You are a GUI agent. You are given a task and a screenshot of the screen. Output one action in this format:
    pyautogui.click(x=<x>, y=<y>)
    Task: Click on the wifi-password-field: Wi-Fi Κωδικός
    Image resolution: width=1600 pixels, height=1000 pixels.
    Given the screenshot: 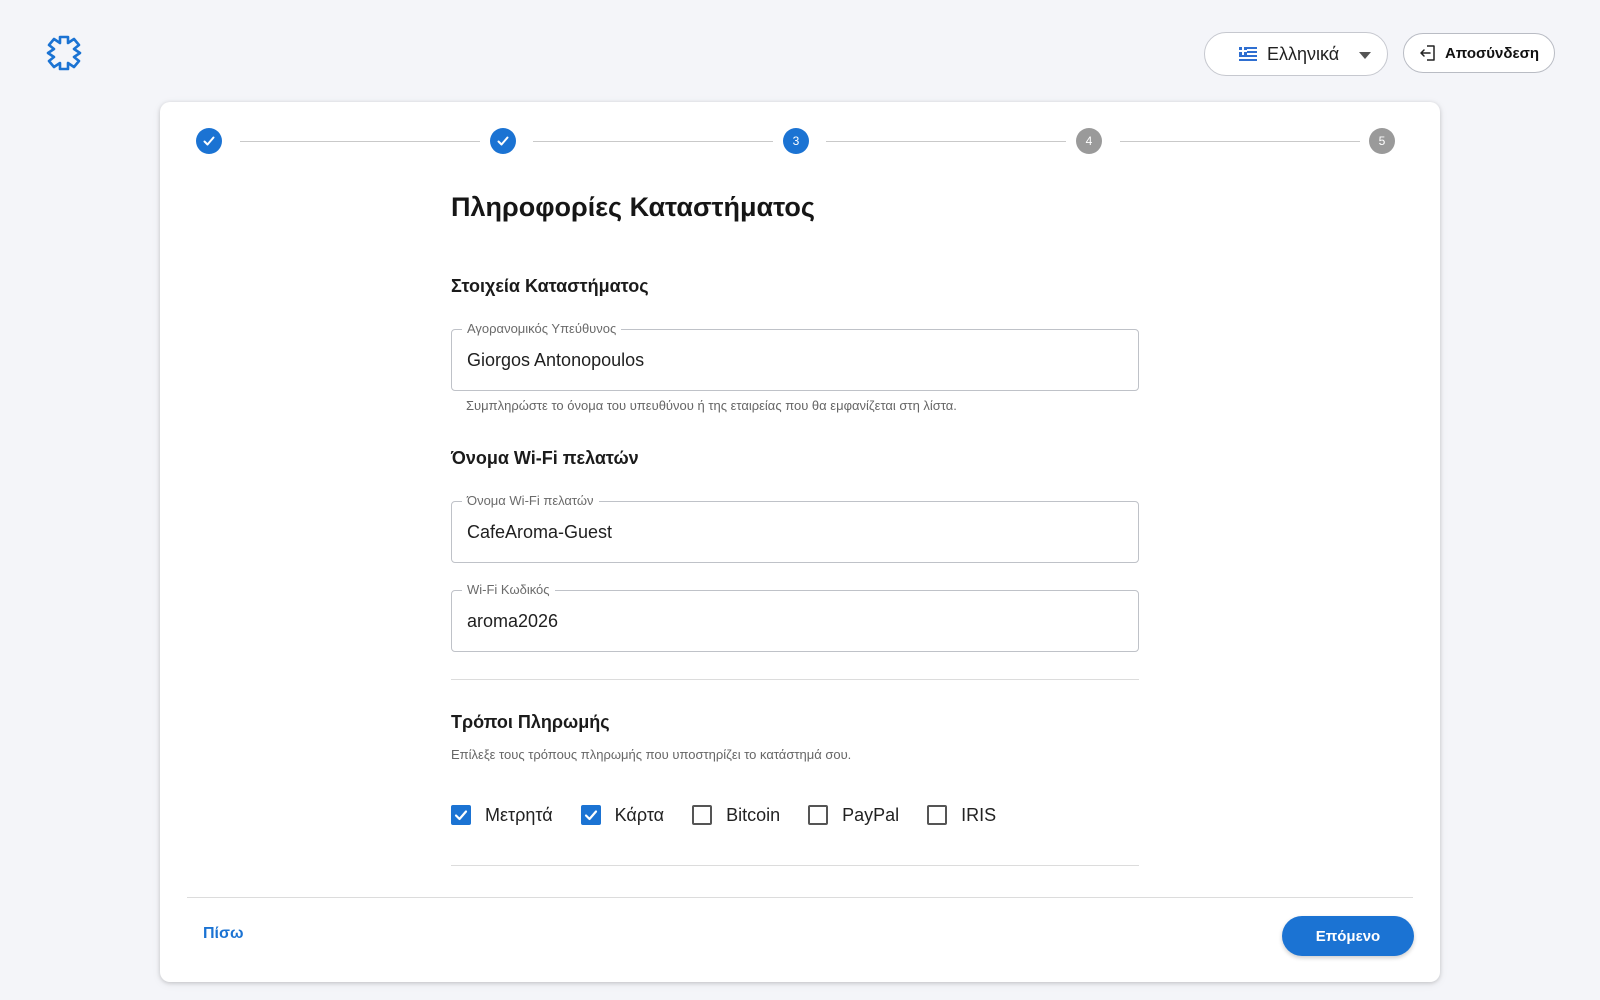 What is the action you would take?
    pyautogui.click(x=795, y=617)
    